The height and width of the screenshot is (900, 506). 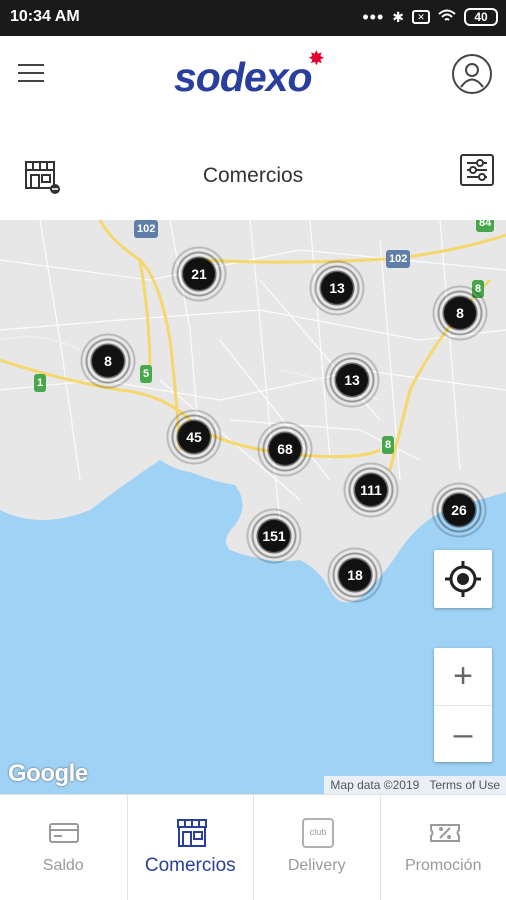 I want to click on club-delivery-icon: club, so click(x=318, y=833).